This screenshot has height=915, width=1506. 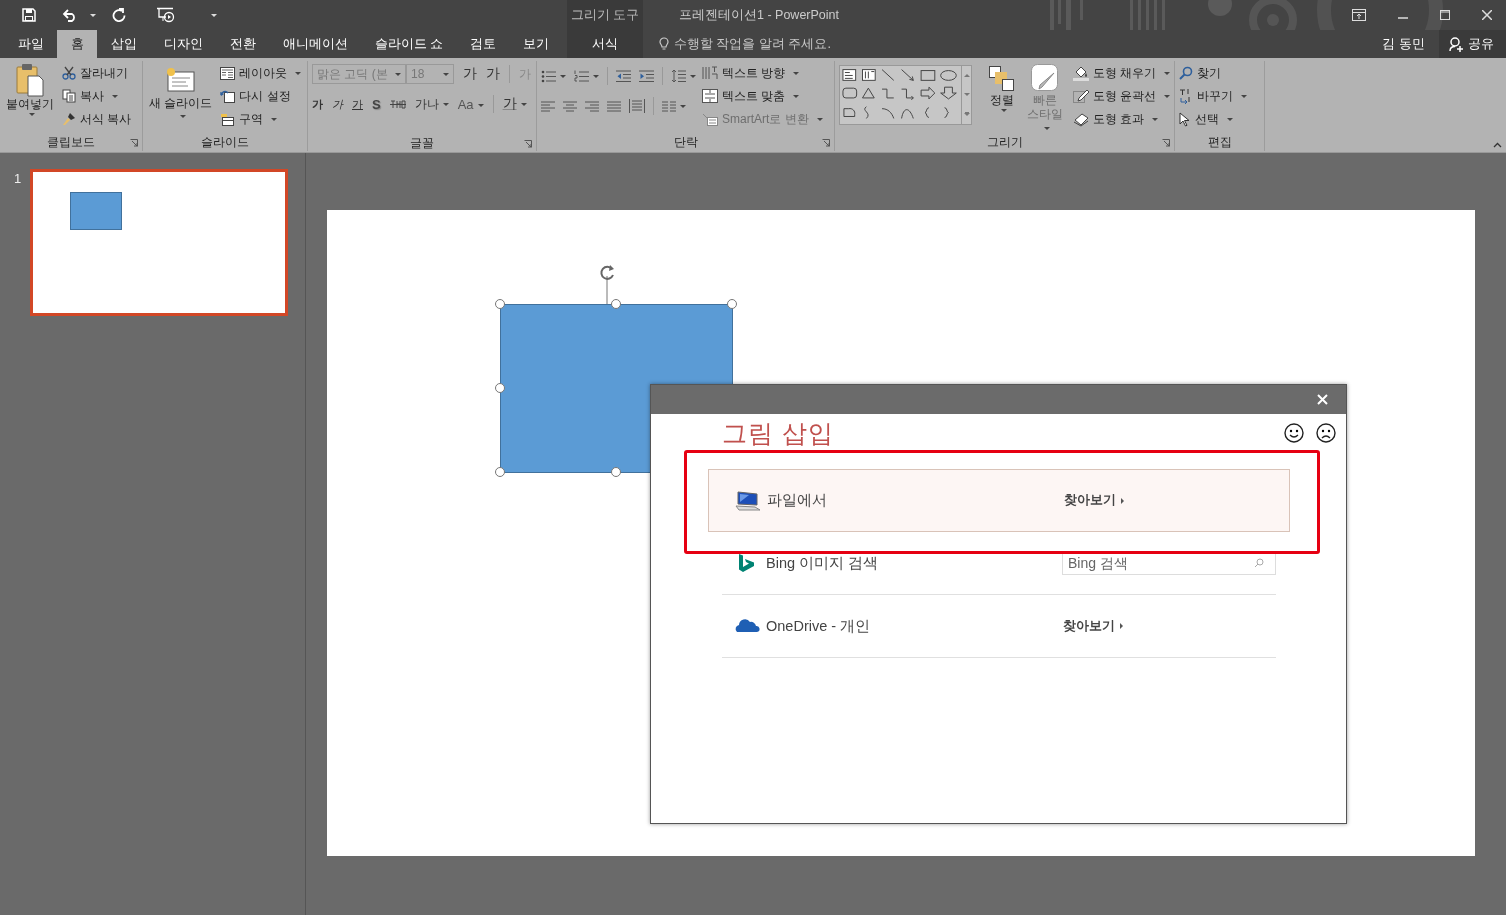 What do you see at coordinates (261, 96) in the screenshot?
I see `reset-button: 다시 설정` at bounding box center [261, 96].